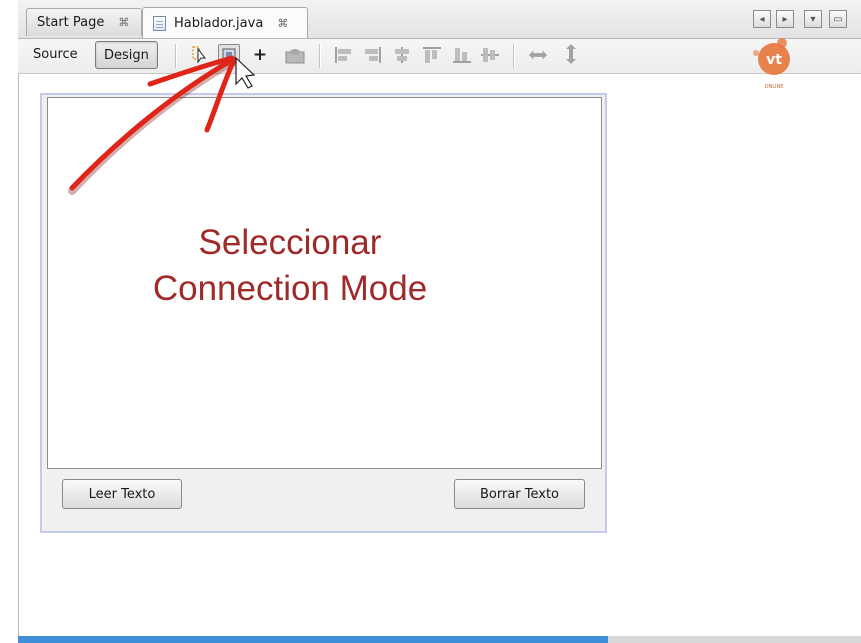 The height and width of the screenshot is (643, 861). I want to click on mouse-cursor-icon, so click(245, 72).